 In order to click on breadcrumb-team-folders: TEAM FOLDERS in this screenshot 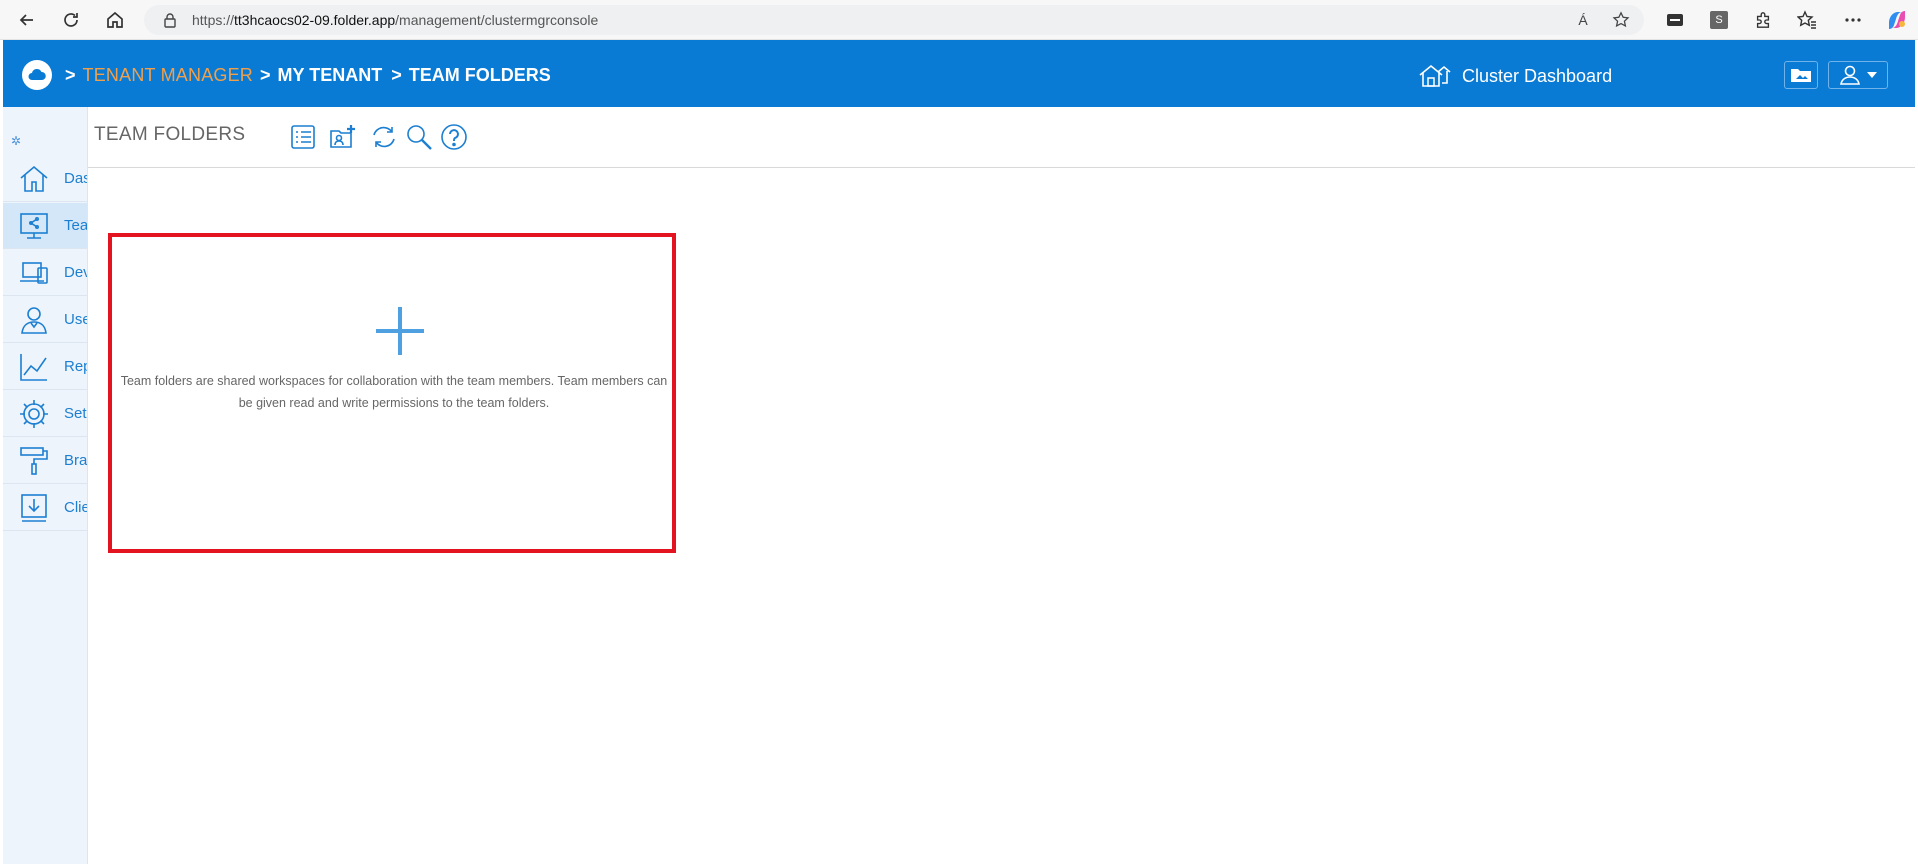, I will do `click(479, 75)`.